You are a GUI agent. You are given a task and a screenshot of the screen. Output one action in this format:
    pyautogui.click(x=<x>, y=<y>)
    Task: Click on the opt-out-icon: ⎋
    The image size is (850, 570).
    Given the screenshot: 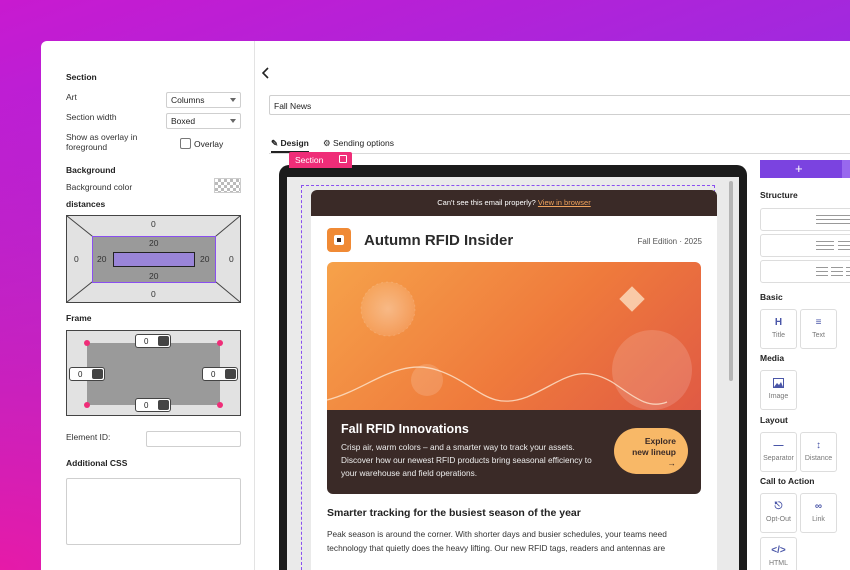 What is the action you would take?
    pyautogui.click(x=778, y=506)
    